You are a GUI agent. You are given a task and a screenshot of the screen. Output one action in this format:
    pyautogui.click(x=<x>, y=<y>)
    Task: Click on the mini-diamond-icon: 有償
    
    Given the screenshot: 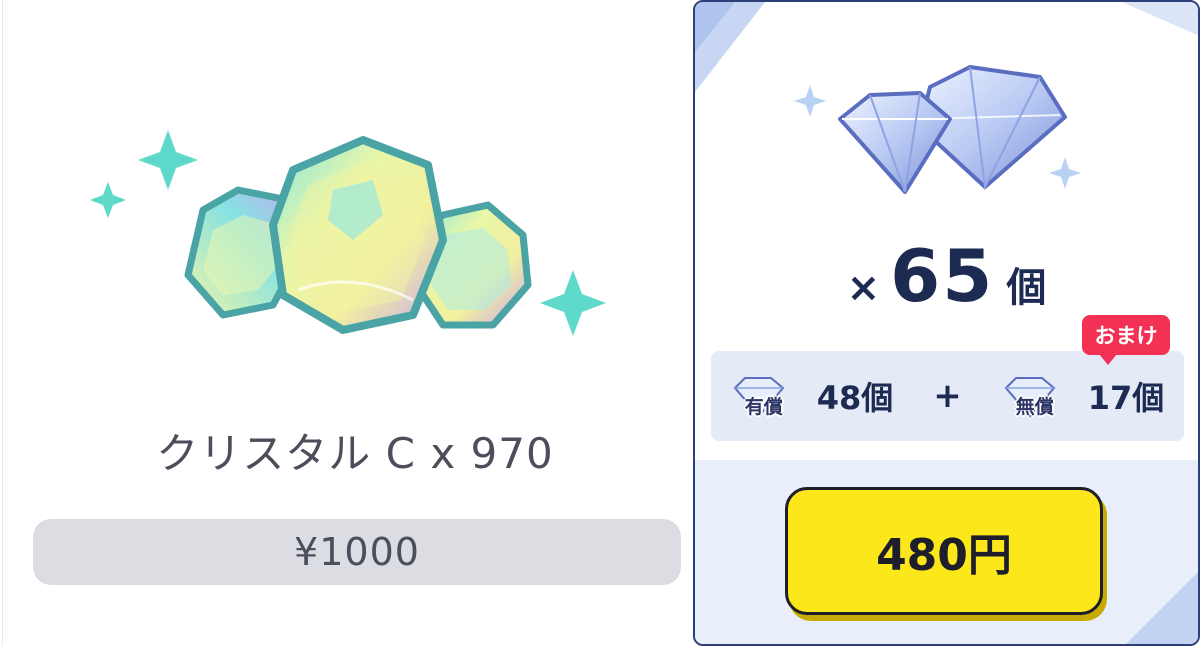 What is the action you would take?
    pyautogui.click(x=759, y=396)
    